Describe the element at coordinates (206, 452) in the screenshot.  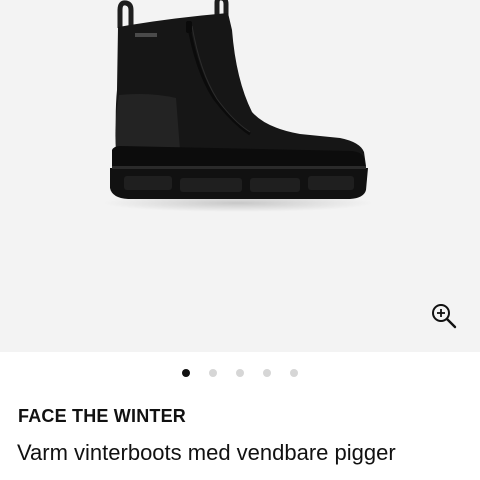
I see `product-title: Varm vinterboots med vendbare pigger` at that location.